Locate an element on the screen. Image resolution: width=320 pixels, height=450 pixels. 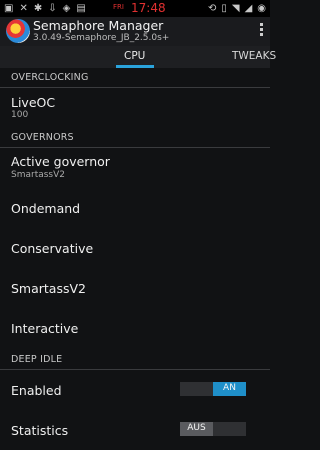
governor-item-ondemand: Ondemand is located at coordinates (135, 208).